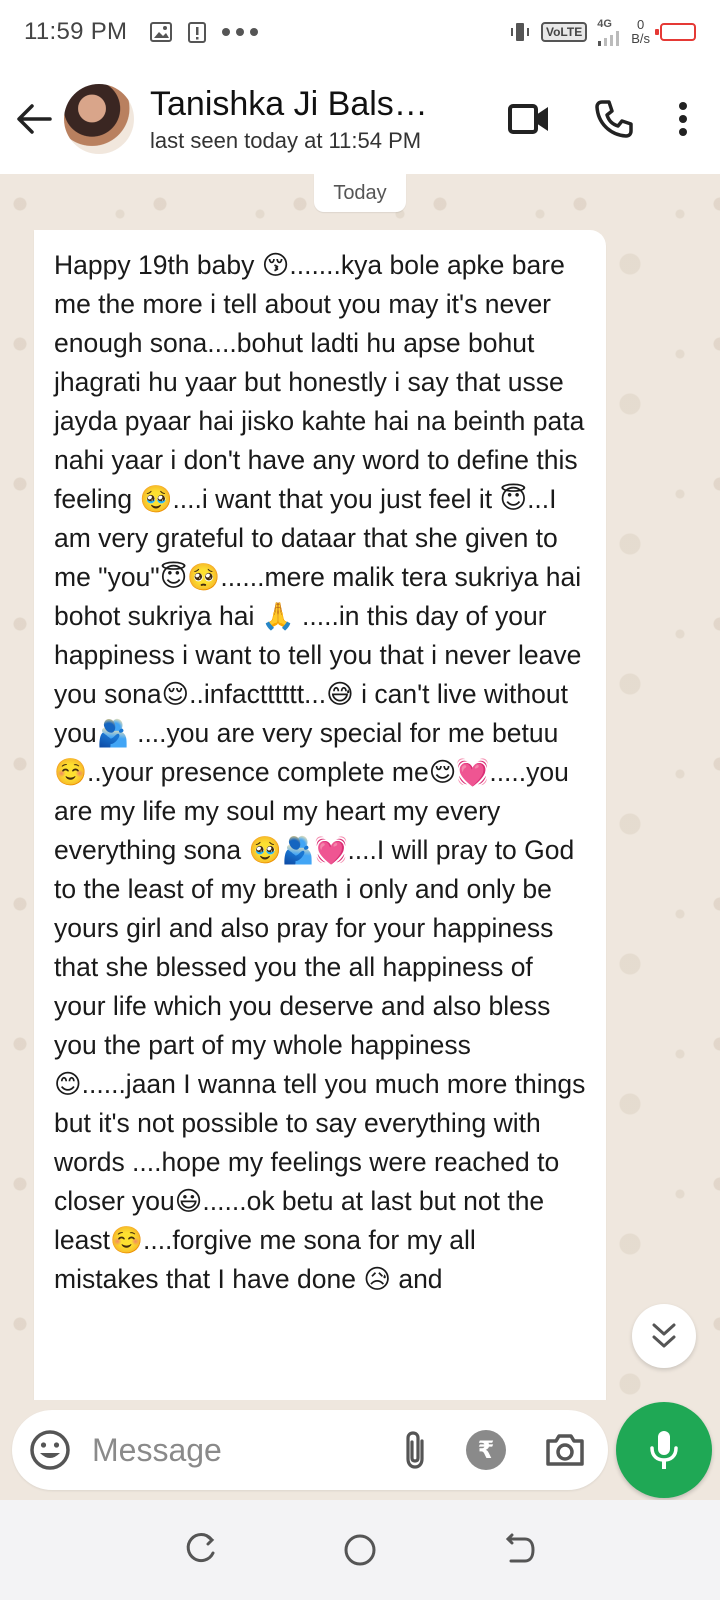 The width and height of the screenshot is (720, 1600). What do you see at coordinates (217, 1450) in the screenshot?
I see `message-input` at bounding box center [217, 1450].